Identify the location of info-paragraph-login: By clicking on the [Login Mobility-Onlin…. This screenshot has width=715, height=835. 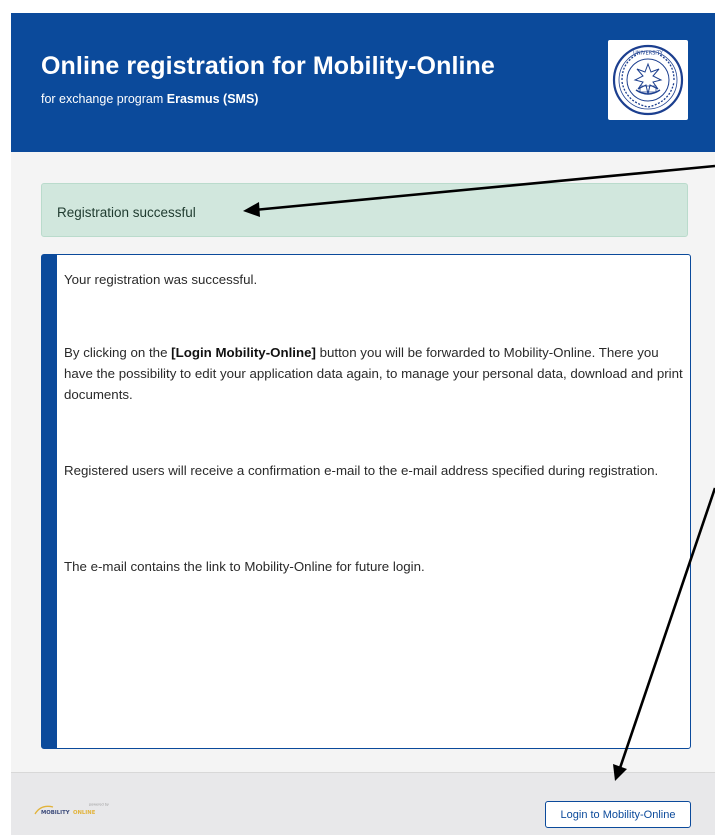
(374, 373).